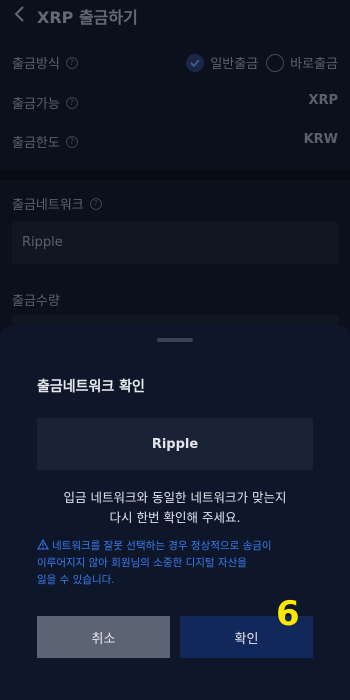  Describe the element at coordinates (288, 614) in the screenshot. I see `step-number-annotation: 6` at that location.